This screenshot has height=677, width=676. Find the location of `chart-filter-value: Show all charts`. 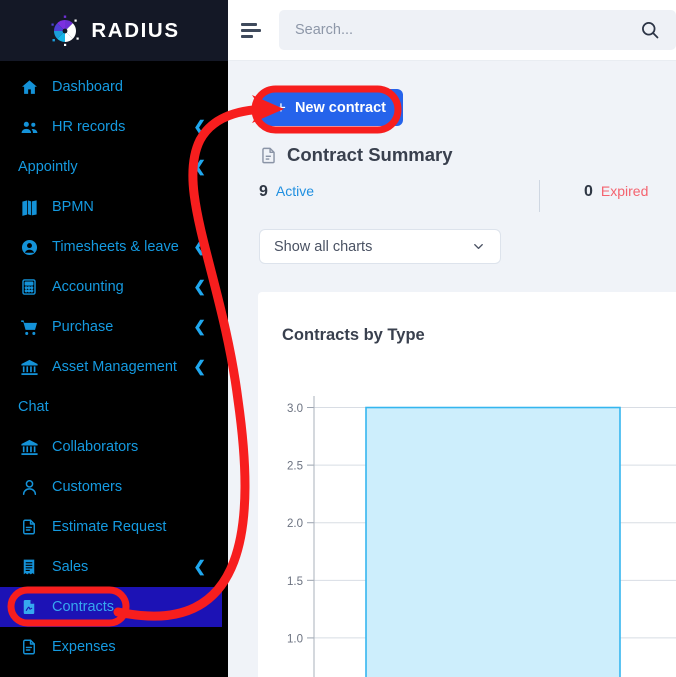

chart-filter-value: Show all charts is located at coordinates (323, 246).